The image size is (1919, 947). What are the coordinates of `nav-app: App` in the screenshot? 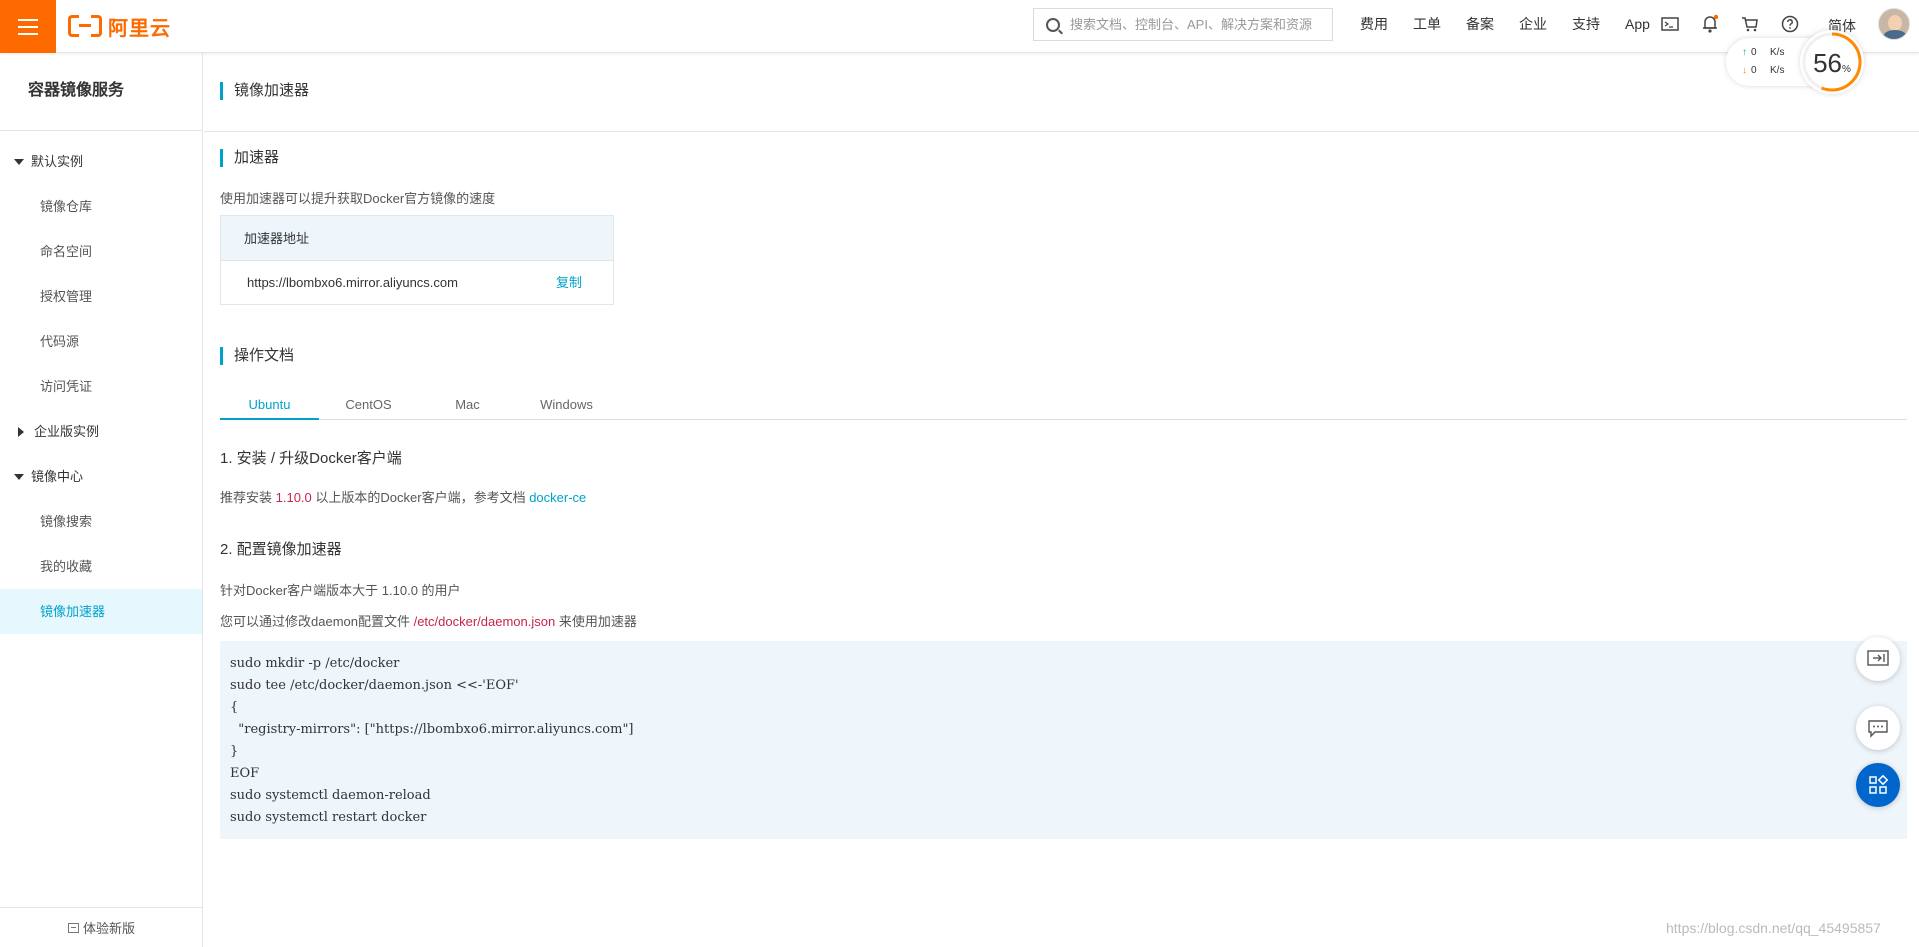 It's located at (1637, 24).